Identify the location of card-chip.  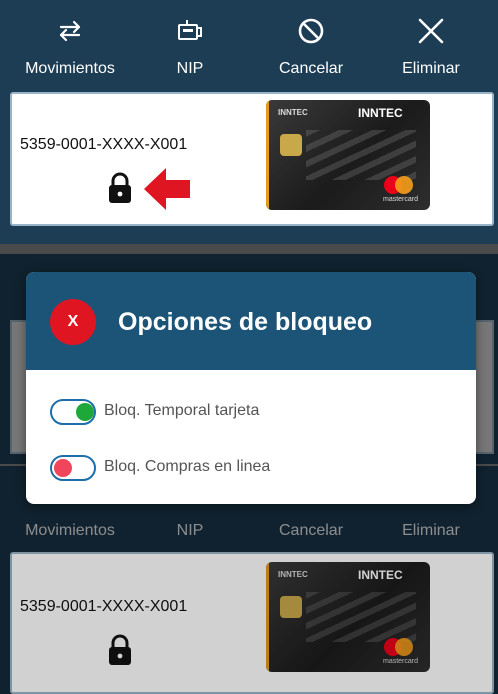
(291, 145).